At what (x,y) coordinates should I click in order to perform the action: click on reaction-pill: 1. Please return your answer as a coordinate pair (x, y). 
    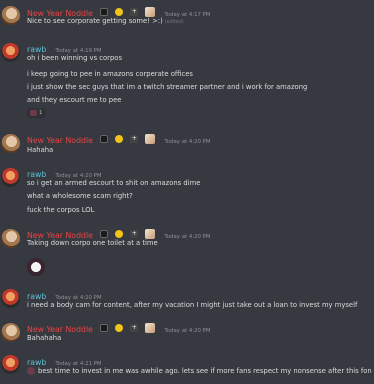
    Looking at the image, I should click on (36, 113).